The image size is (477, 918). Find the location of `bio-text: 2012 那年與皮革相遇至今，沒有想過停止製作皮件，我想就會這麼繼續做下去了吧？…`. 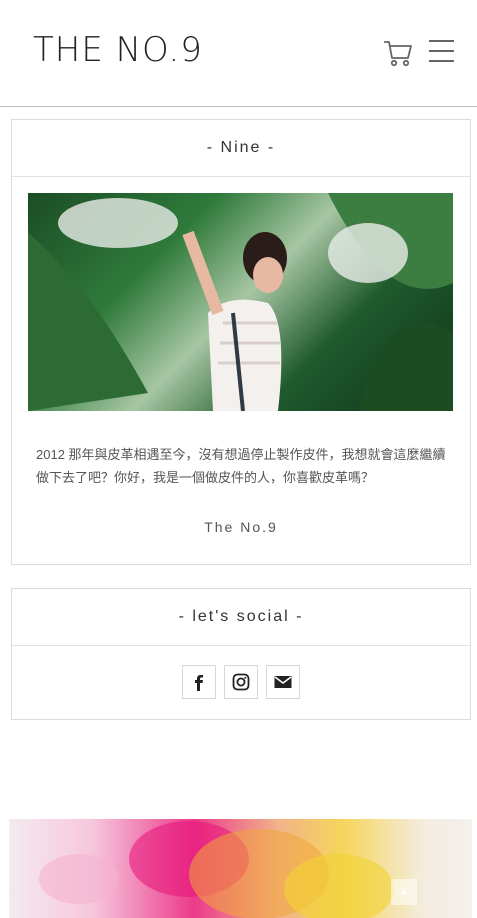

bio-text: 2012 那年與皮革相遇至今，沒有想過停止製作皮件，我想就會這麼繼續做下去了吧？… is located at coordinates (241, 466).